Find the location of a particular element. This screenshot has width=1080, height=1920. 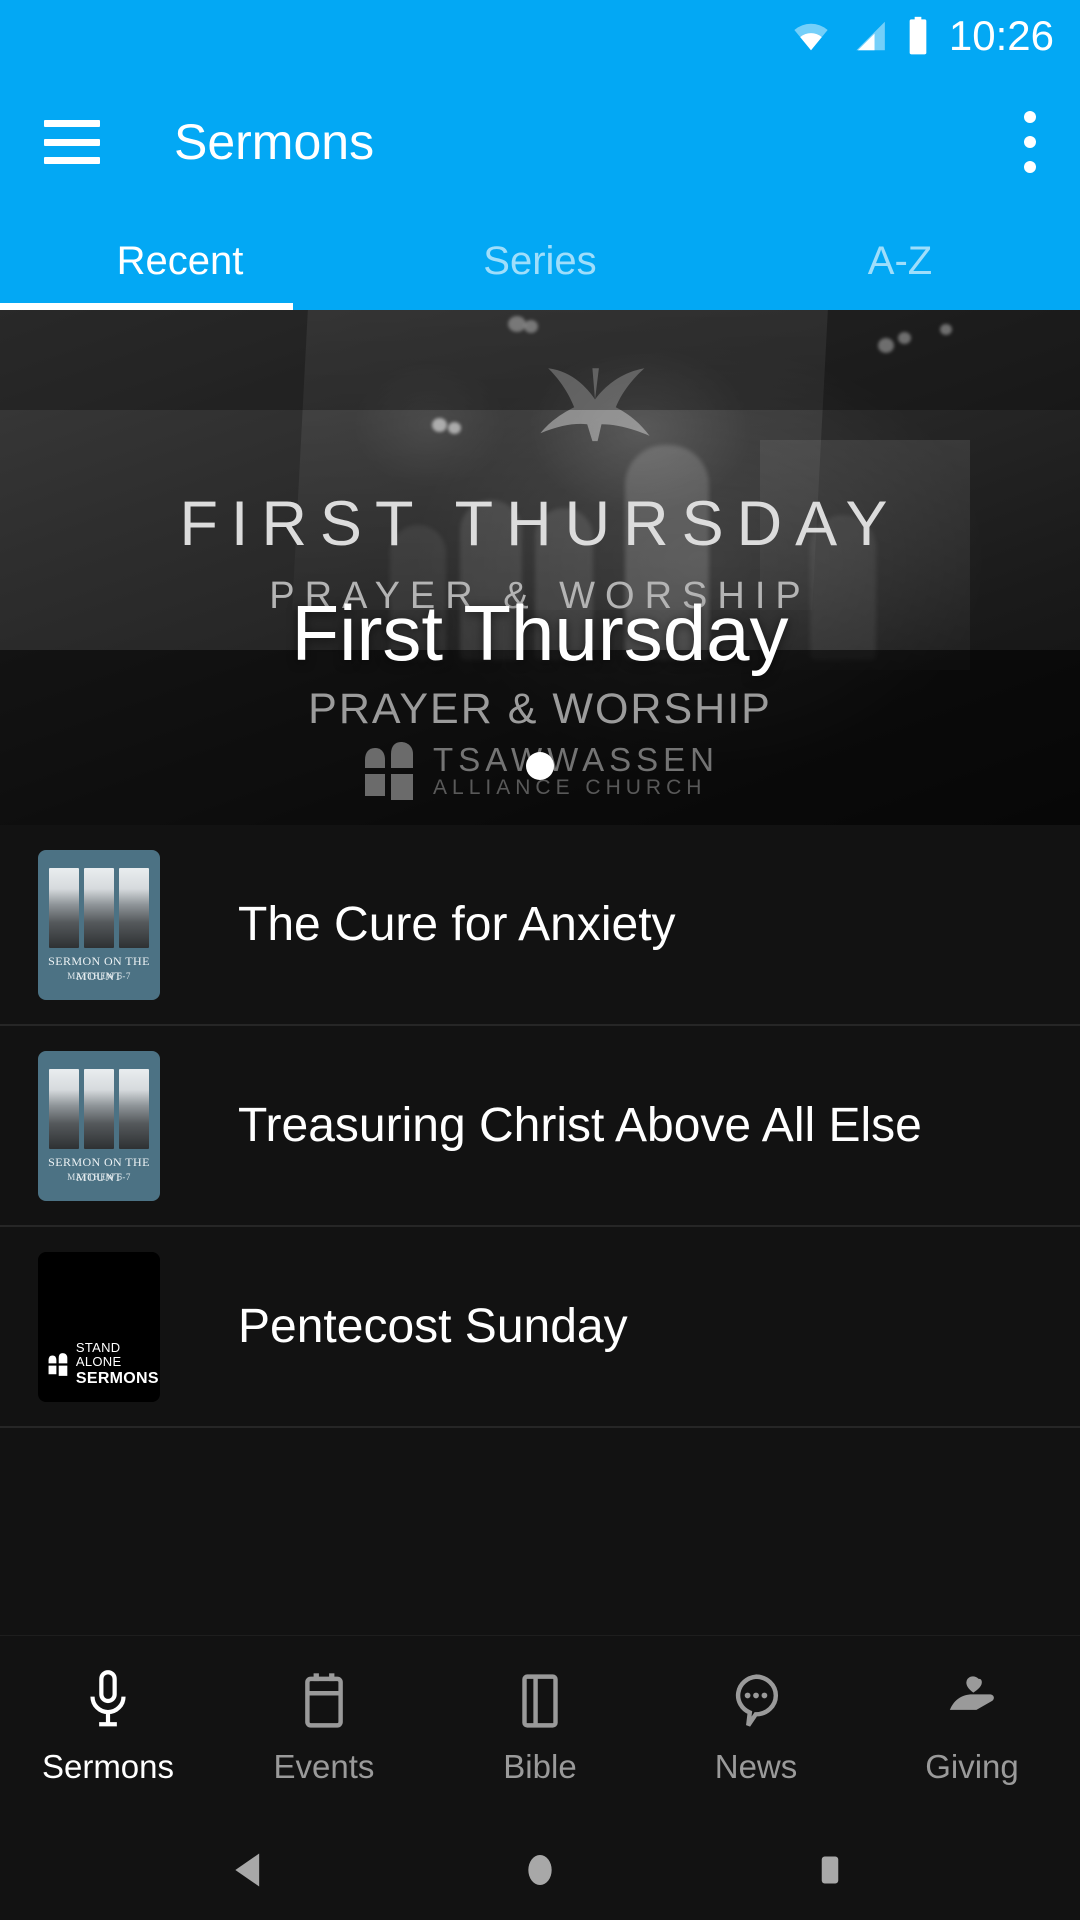

sermon-thumbnail: STAND ALONE SERMONS is located at coordinates (99, 1326).